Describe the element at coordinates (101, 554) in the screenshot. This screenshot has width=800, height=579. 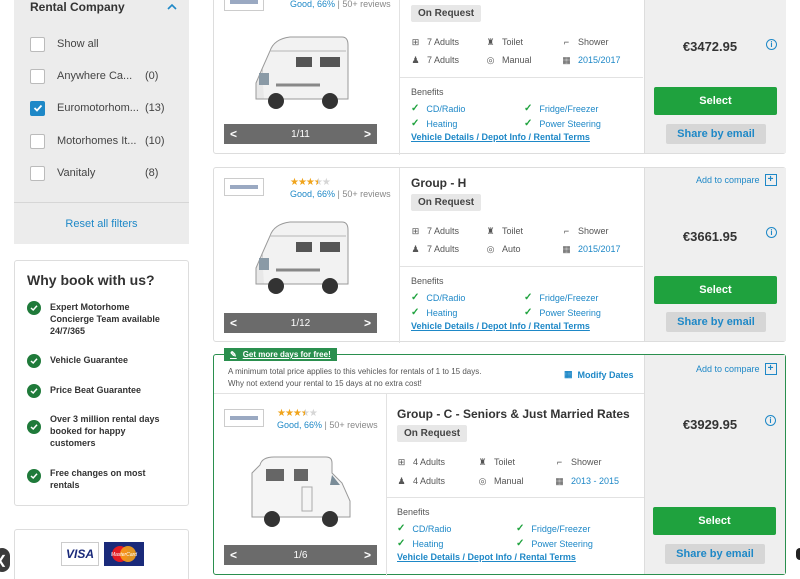
I see `payment-methods: VISA MasterCard` at that location.